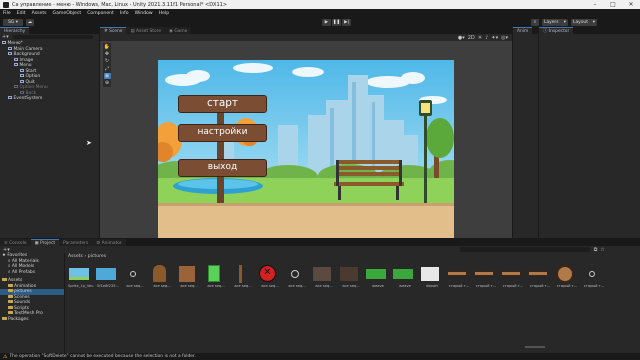 The width and height of the screenshot is (640, 360). I want to click on layout-dropdown: Layout ▾, so click(584, 22).